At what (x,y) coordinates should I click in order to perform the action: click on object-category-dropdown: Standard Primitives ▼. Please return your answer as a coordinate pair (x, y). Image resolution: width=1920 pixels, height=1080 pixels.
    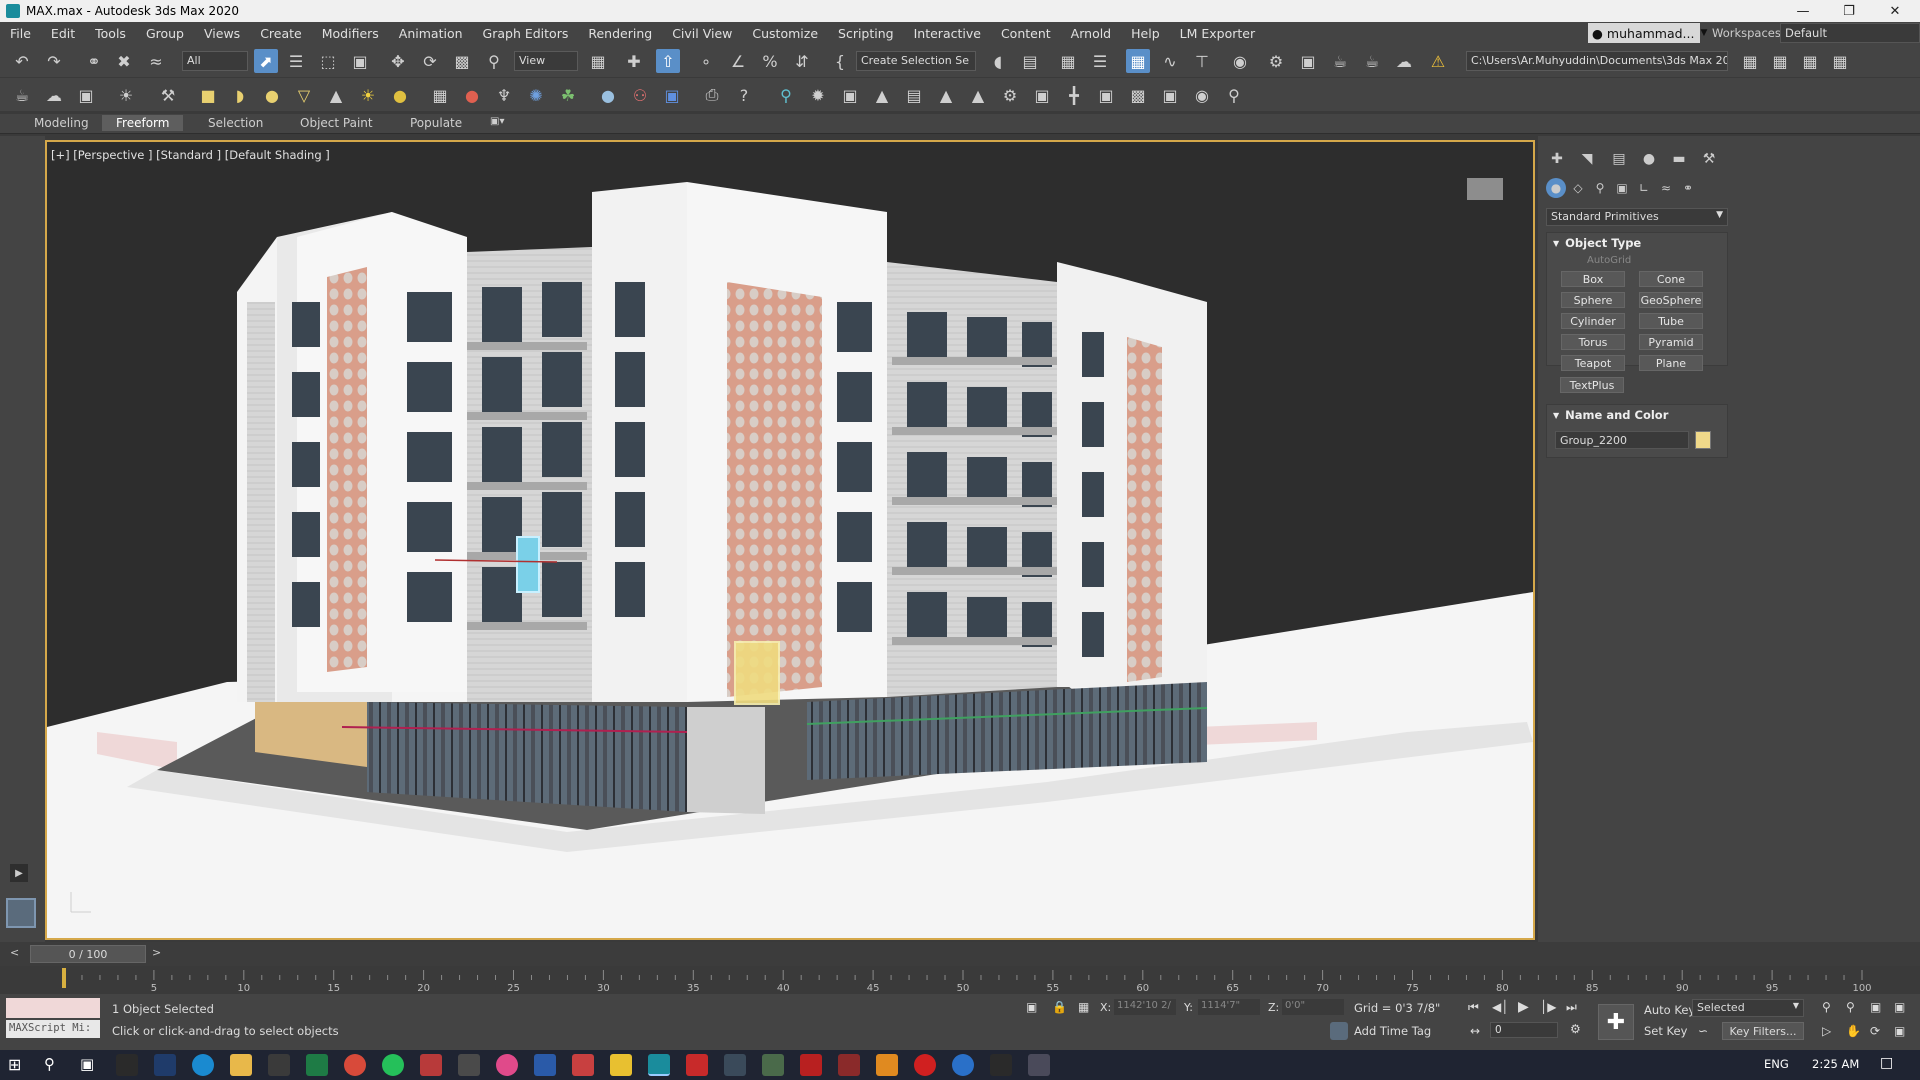
    Looking at the image, I should click on (1637, 217).